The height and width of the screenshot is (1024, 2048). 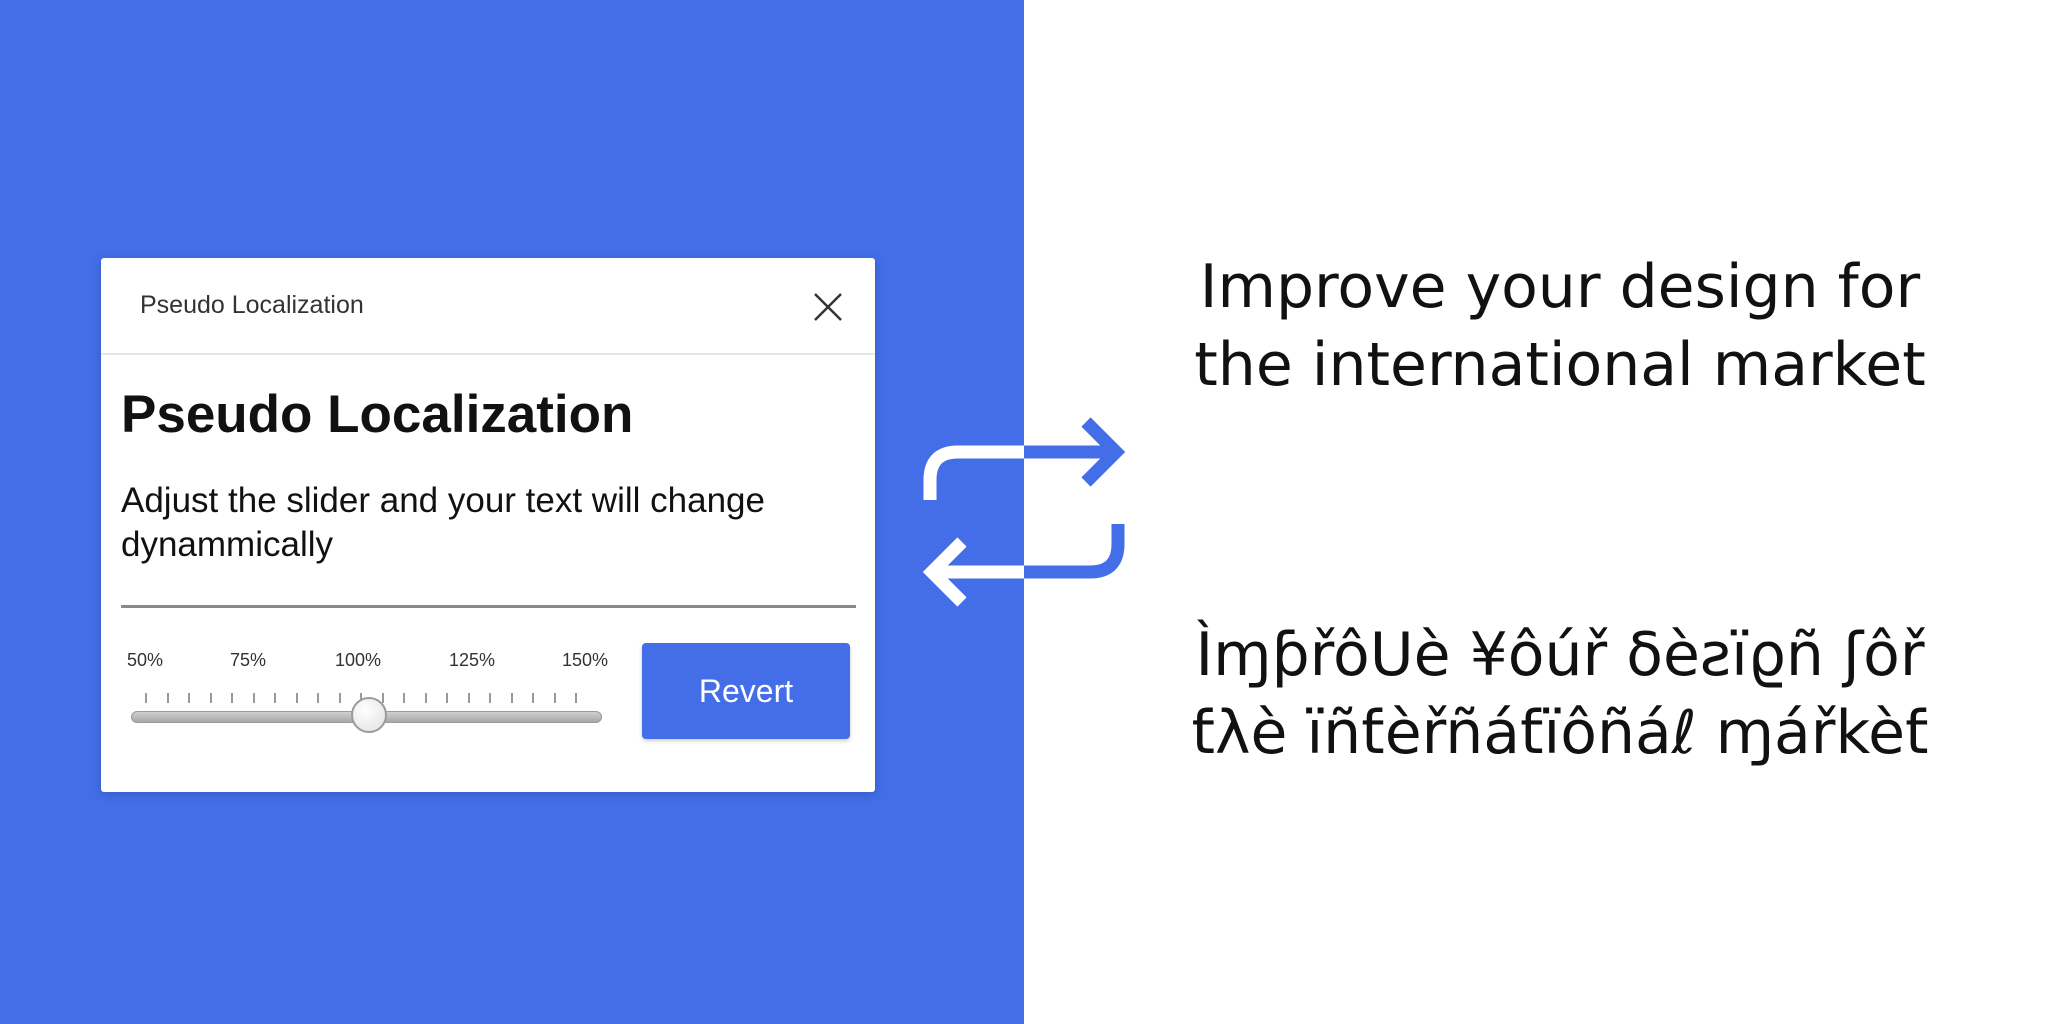 What do you see at coordinates (1560, 287) in the screenshot?
I see `original-text-line-1: Improve your design for` at bounding box center [1560, 287].